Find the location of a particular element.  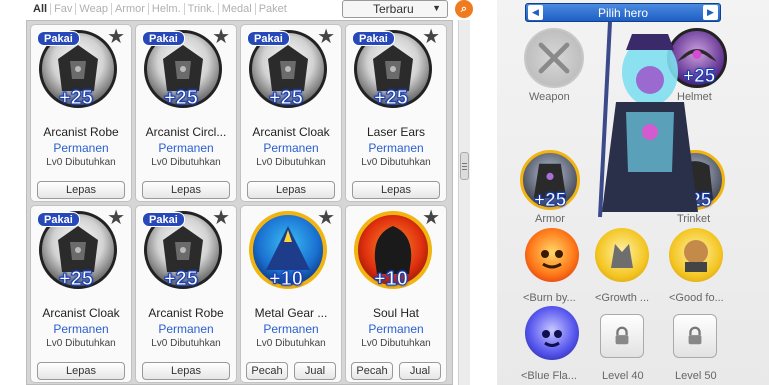

good-fortune-icon is located at coordinates (696, 256).